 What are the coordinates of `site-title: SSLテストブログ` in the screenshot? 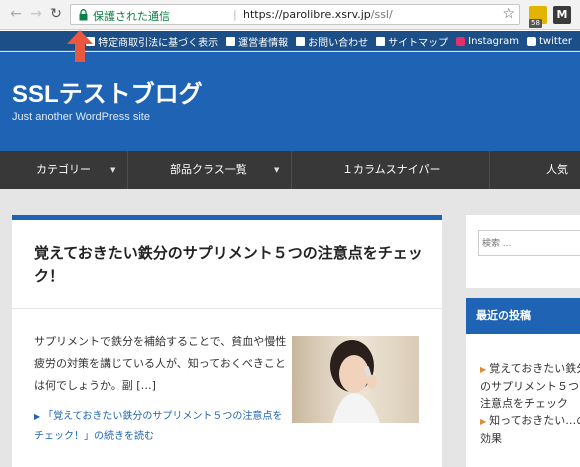 It's located at (107, 91).